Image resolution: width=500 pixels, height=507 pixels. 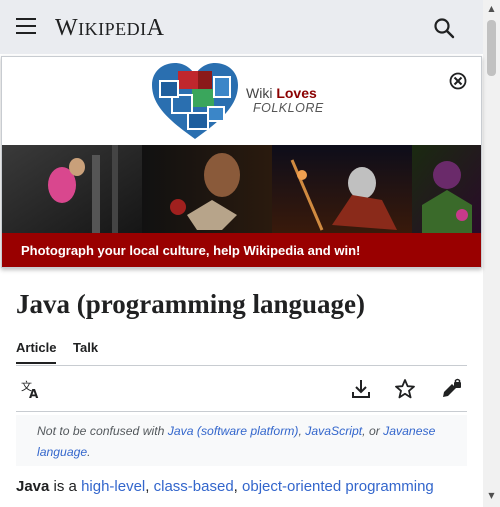 I want to click on page-actions-toolbar: 文 A, so click(x=241, y=390).